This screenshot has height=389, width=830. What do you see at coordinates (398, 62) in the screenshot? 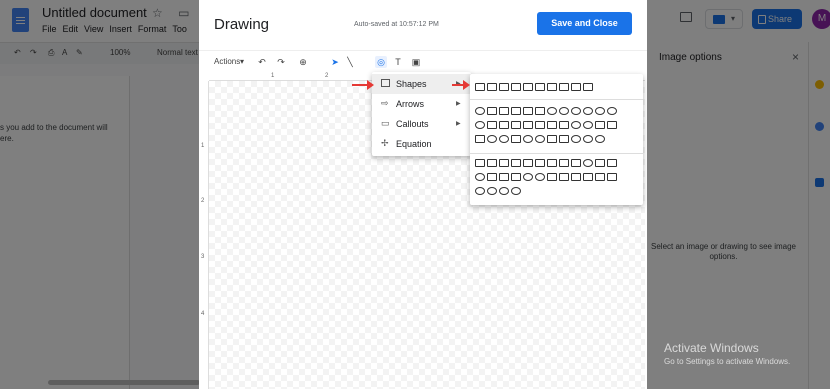
I see `text-box-icon: T` at bounding box center [398, 62].